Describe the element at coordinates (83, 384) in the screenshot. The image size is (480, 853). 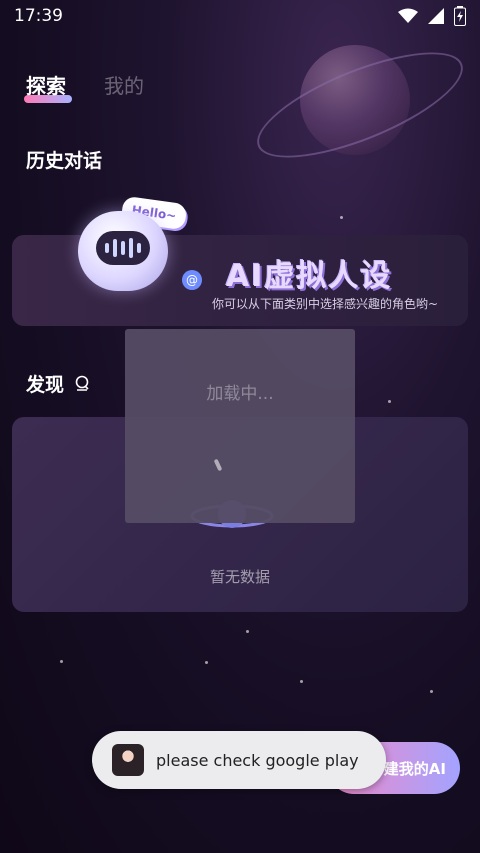
I see `search-icon` at that location.